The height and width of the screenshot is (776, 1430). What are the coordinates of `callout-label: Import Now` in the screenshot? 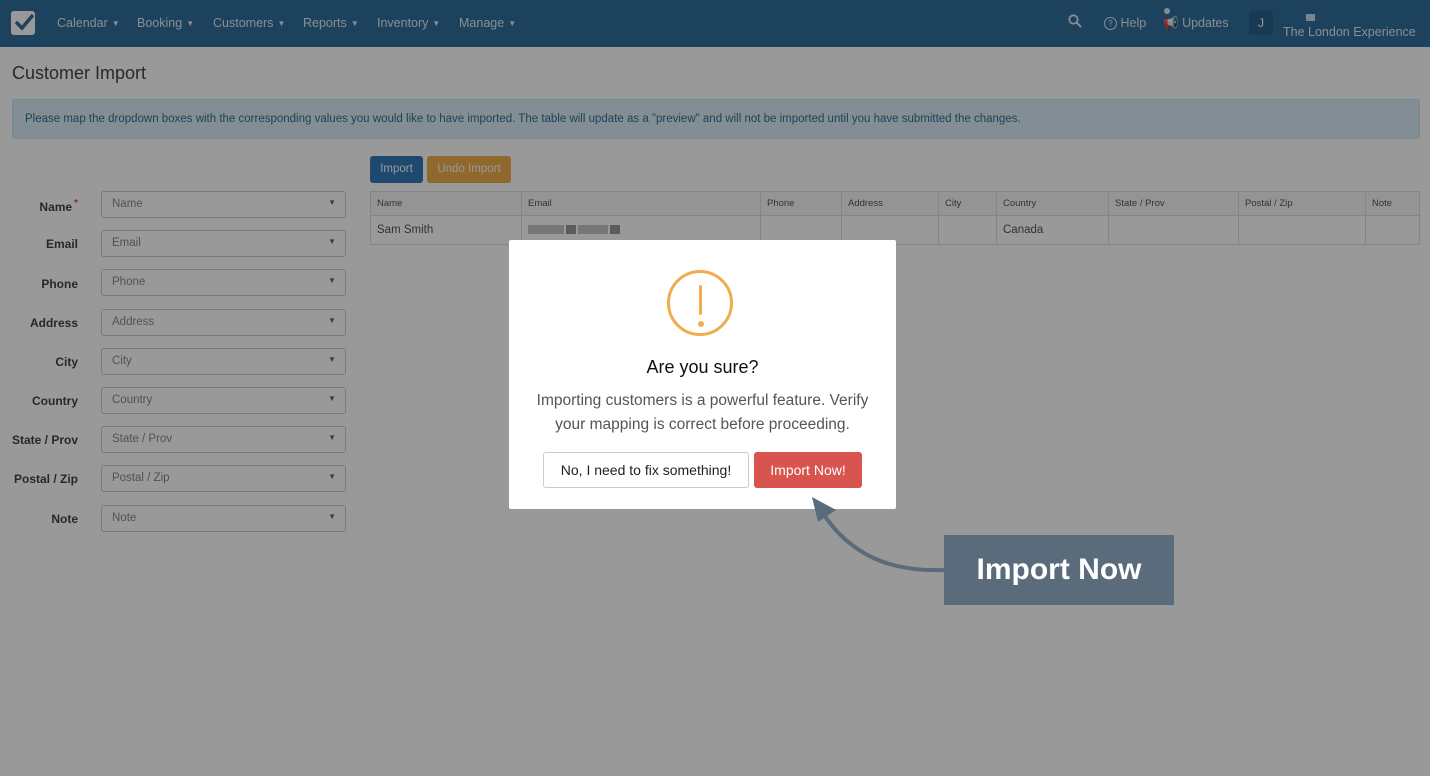 It's located at (1059, 570).